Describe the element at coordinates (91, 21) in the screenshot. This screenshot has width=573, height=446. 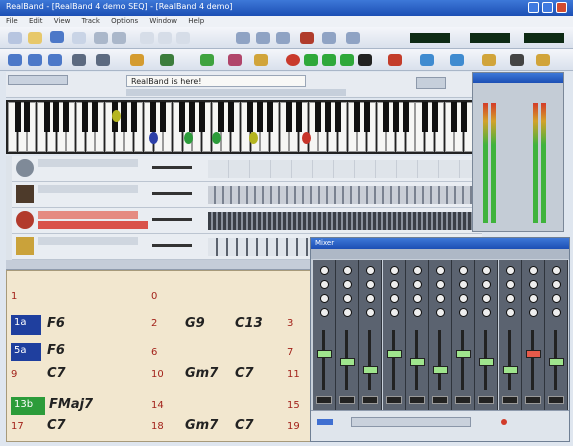
I see `menu-track: Track` at that location.